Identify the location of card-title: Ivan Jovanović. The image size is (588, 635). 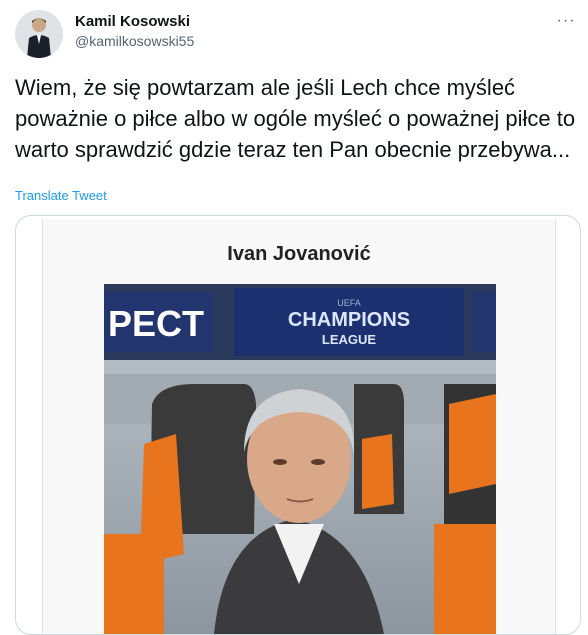
(299, 254).